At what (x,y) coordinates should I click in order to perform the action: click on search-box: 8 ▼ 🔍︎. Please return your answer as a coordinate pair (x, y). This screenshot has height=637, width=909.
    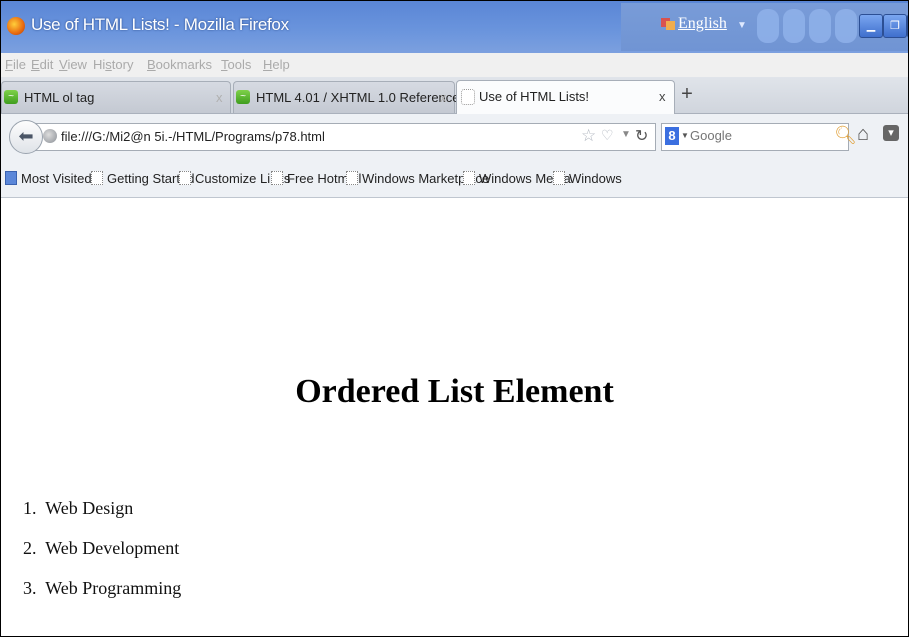
    Looking at the image, I should click on (759, 137).